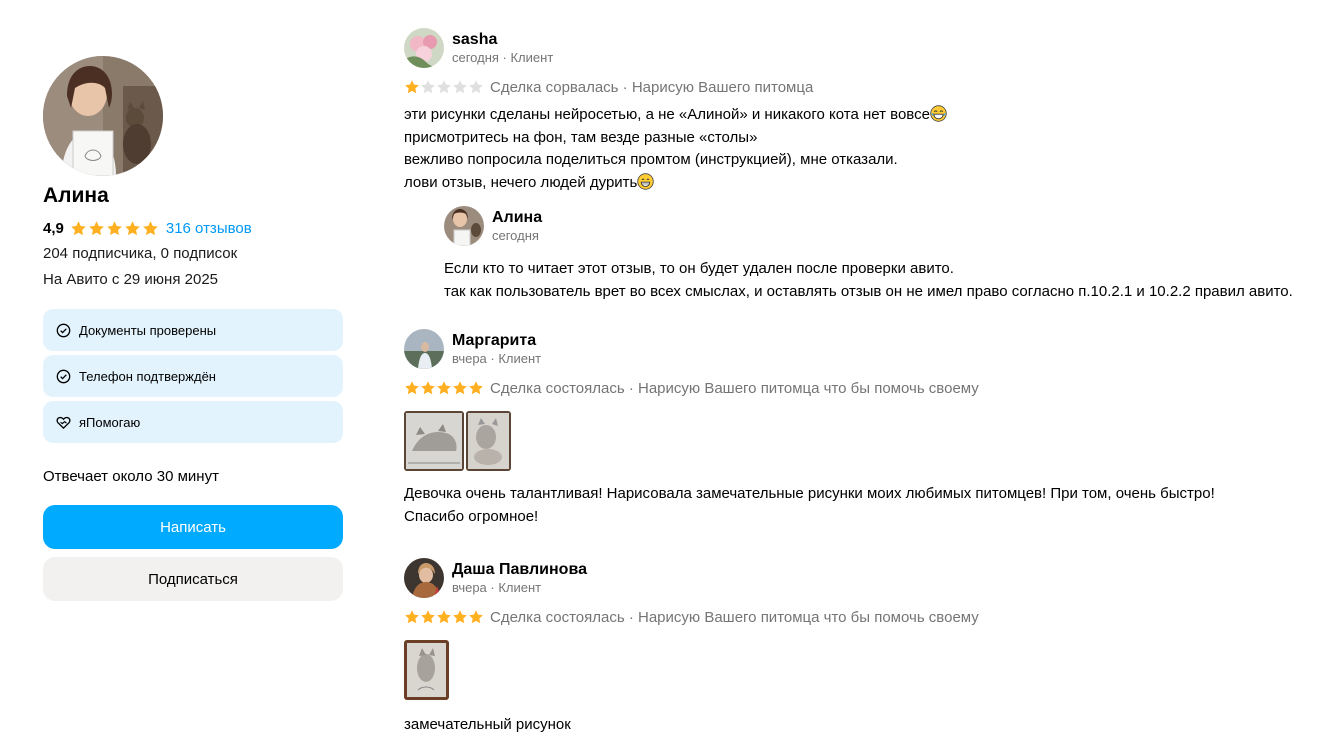 The width and height of the screenshot is (1325, 739). I want to click on review-line: замечательный рисунок, so click(487, 724).